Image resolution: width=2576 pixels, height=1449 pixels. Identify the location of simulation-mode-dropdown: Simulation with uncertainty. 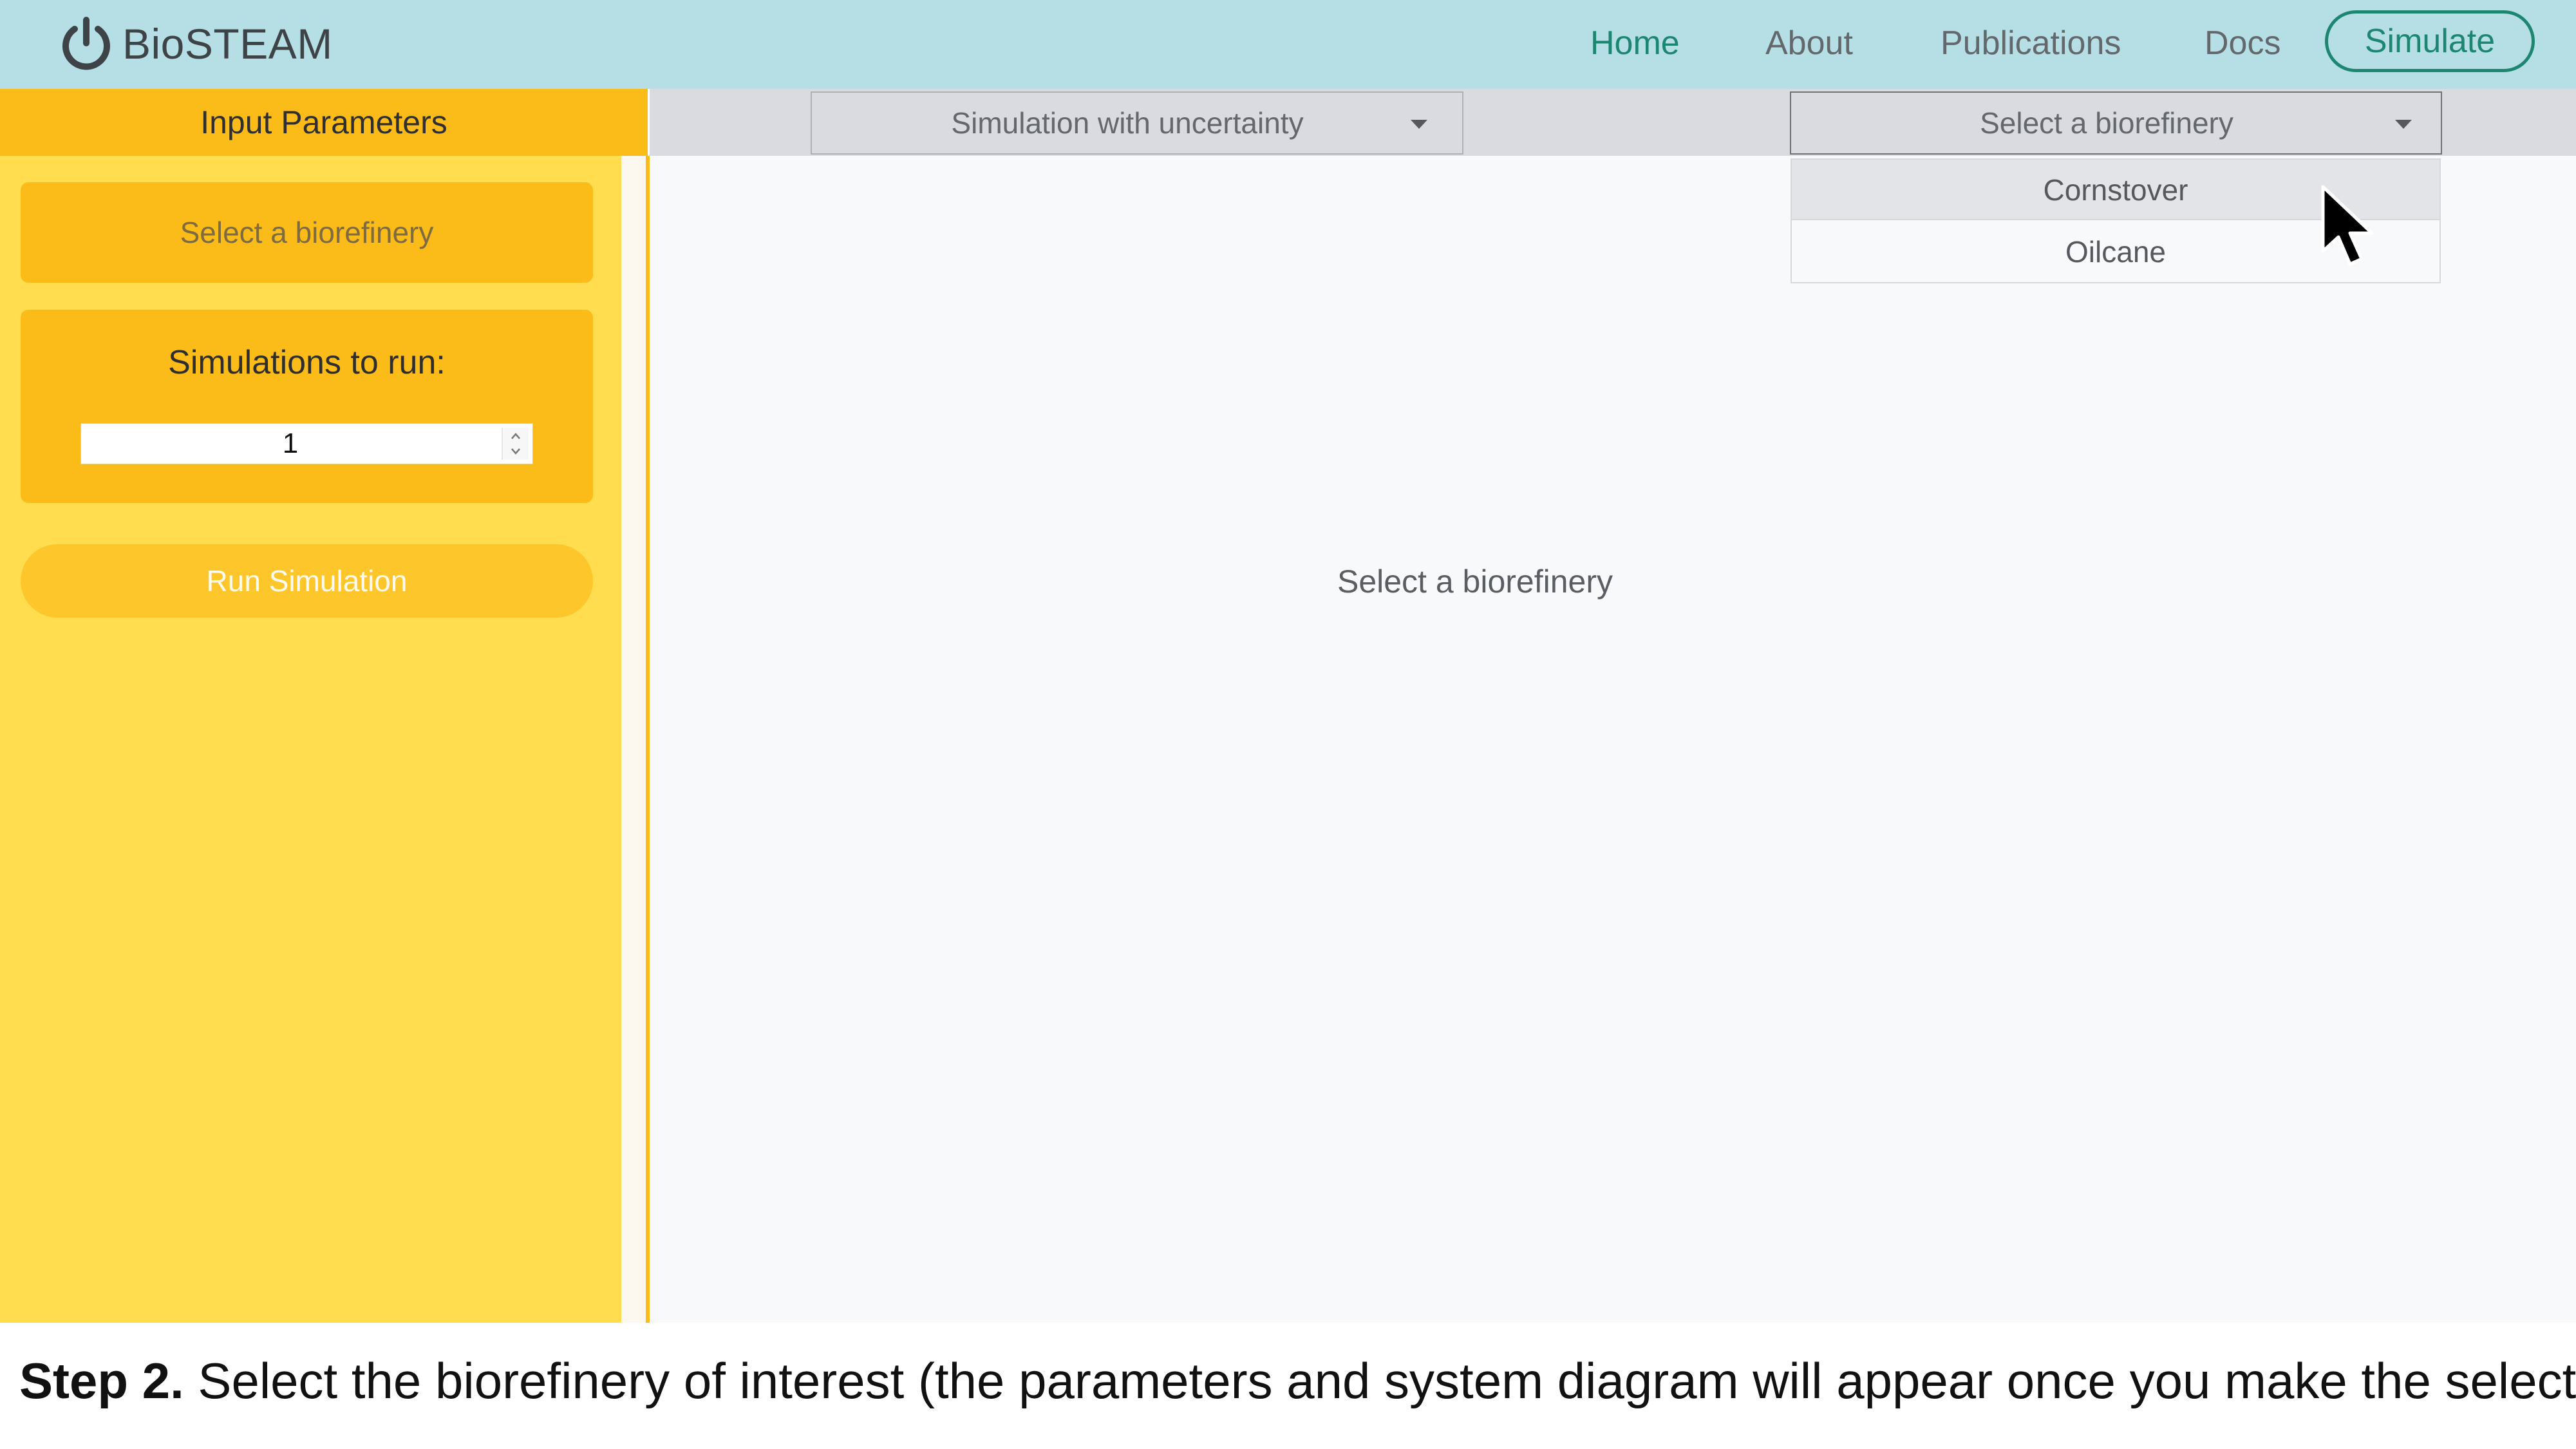
(1137, 123).